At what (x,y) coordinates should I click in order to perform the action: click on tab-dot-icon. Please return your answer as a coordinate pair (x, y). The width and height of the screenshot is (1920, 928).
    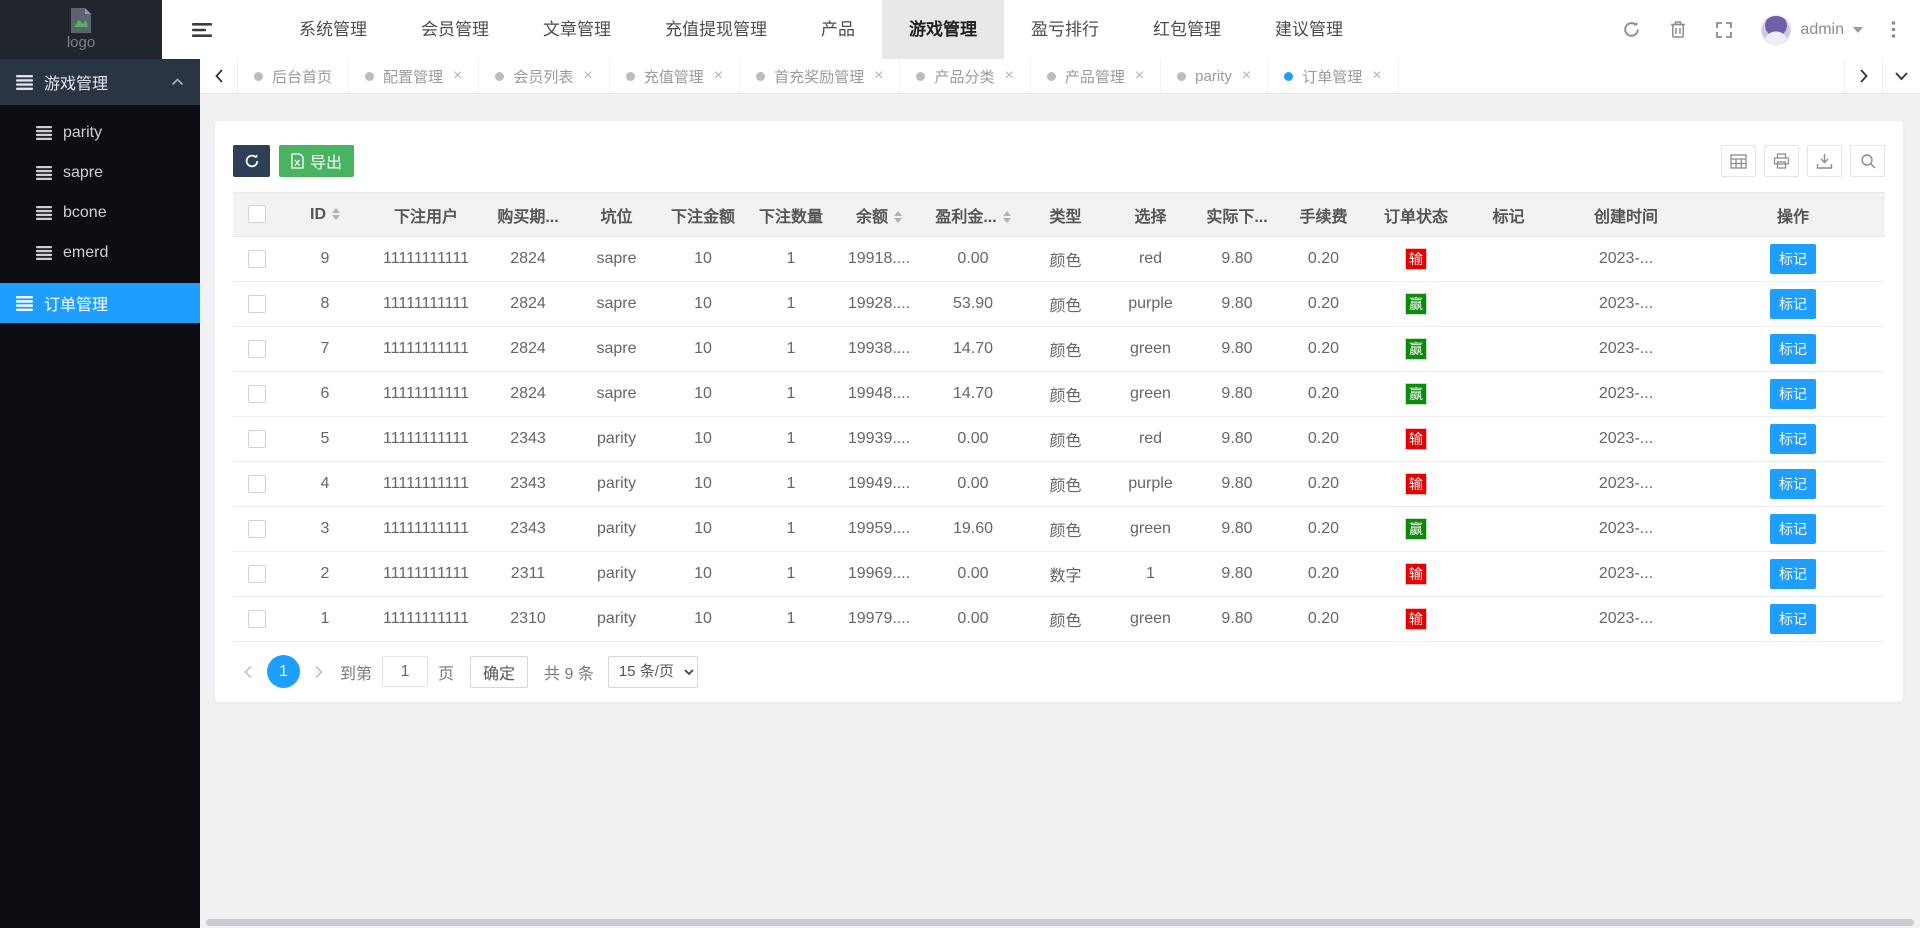
    Looking at the image, I should click on (761, 76).